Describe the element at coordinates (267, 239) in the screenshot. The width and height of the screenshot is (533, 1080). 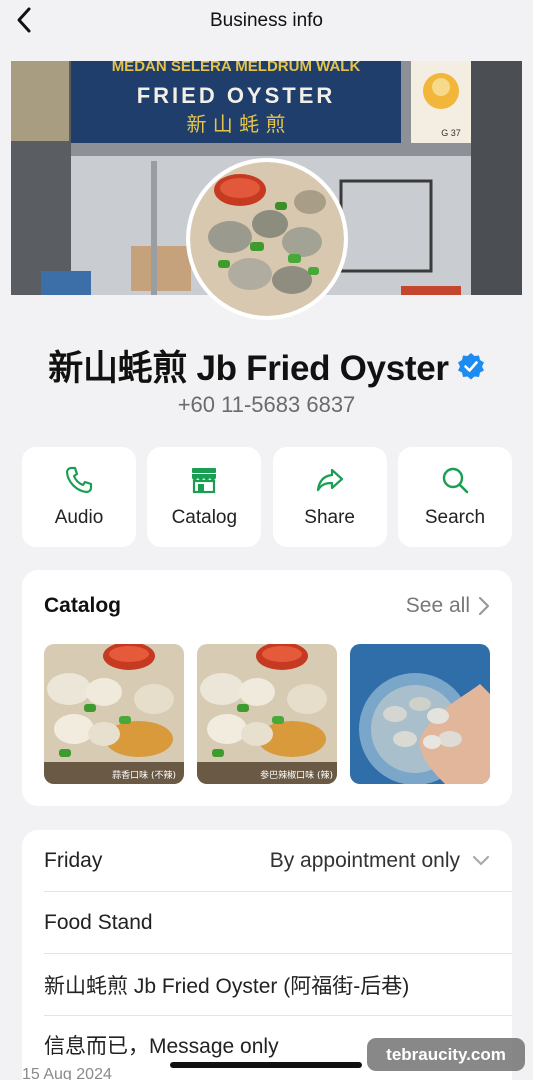
I see `profile-avatar` at that location.